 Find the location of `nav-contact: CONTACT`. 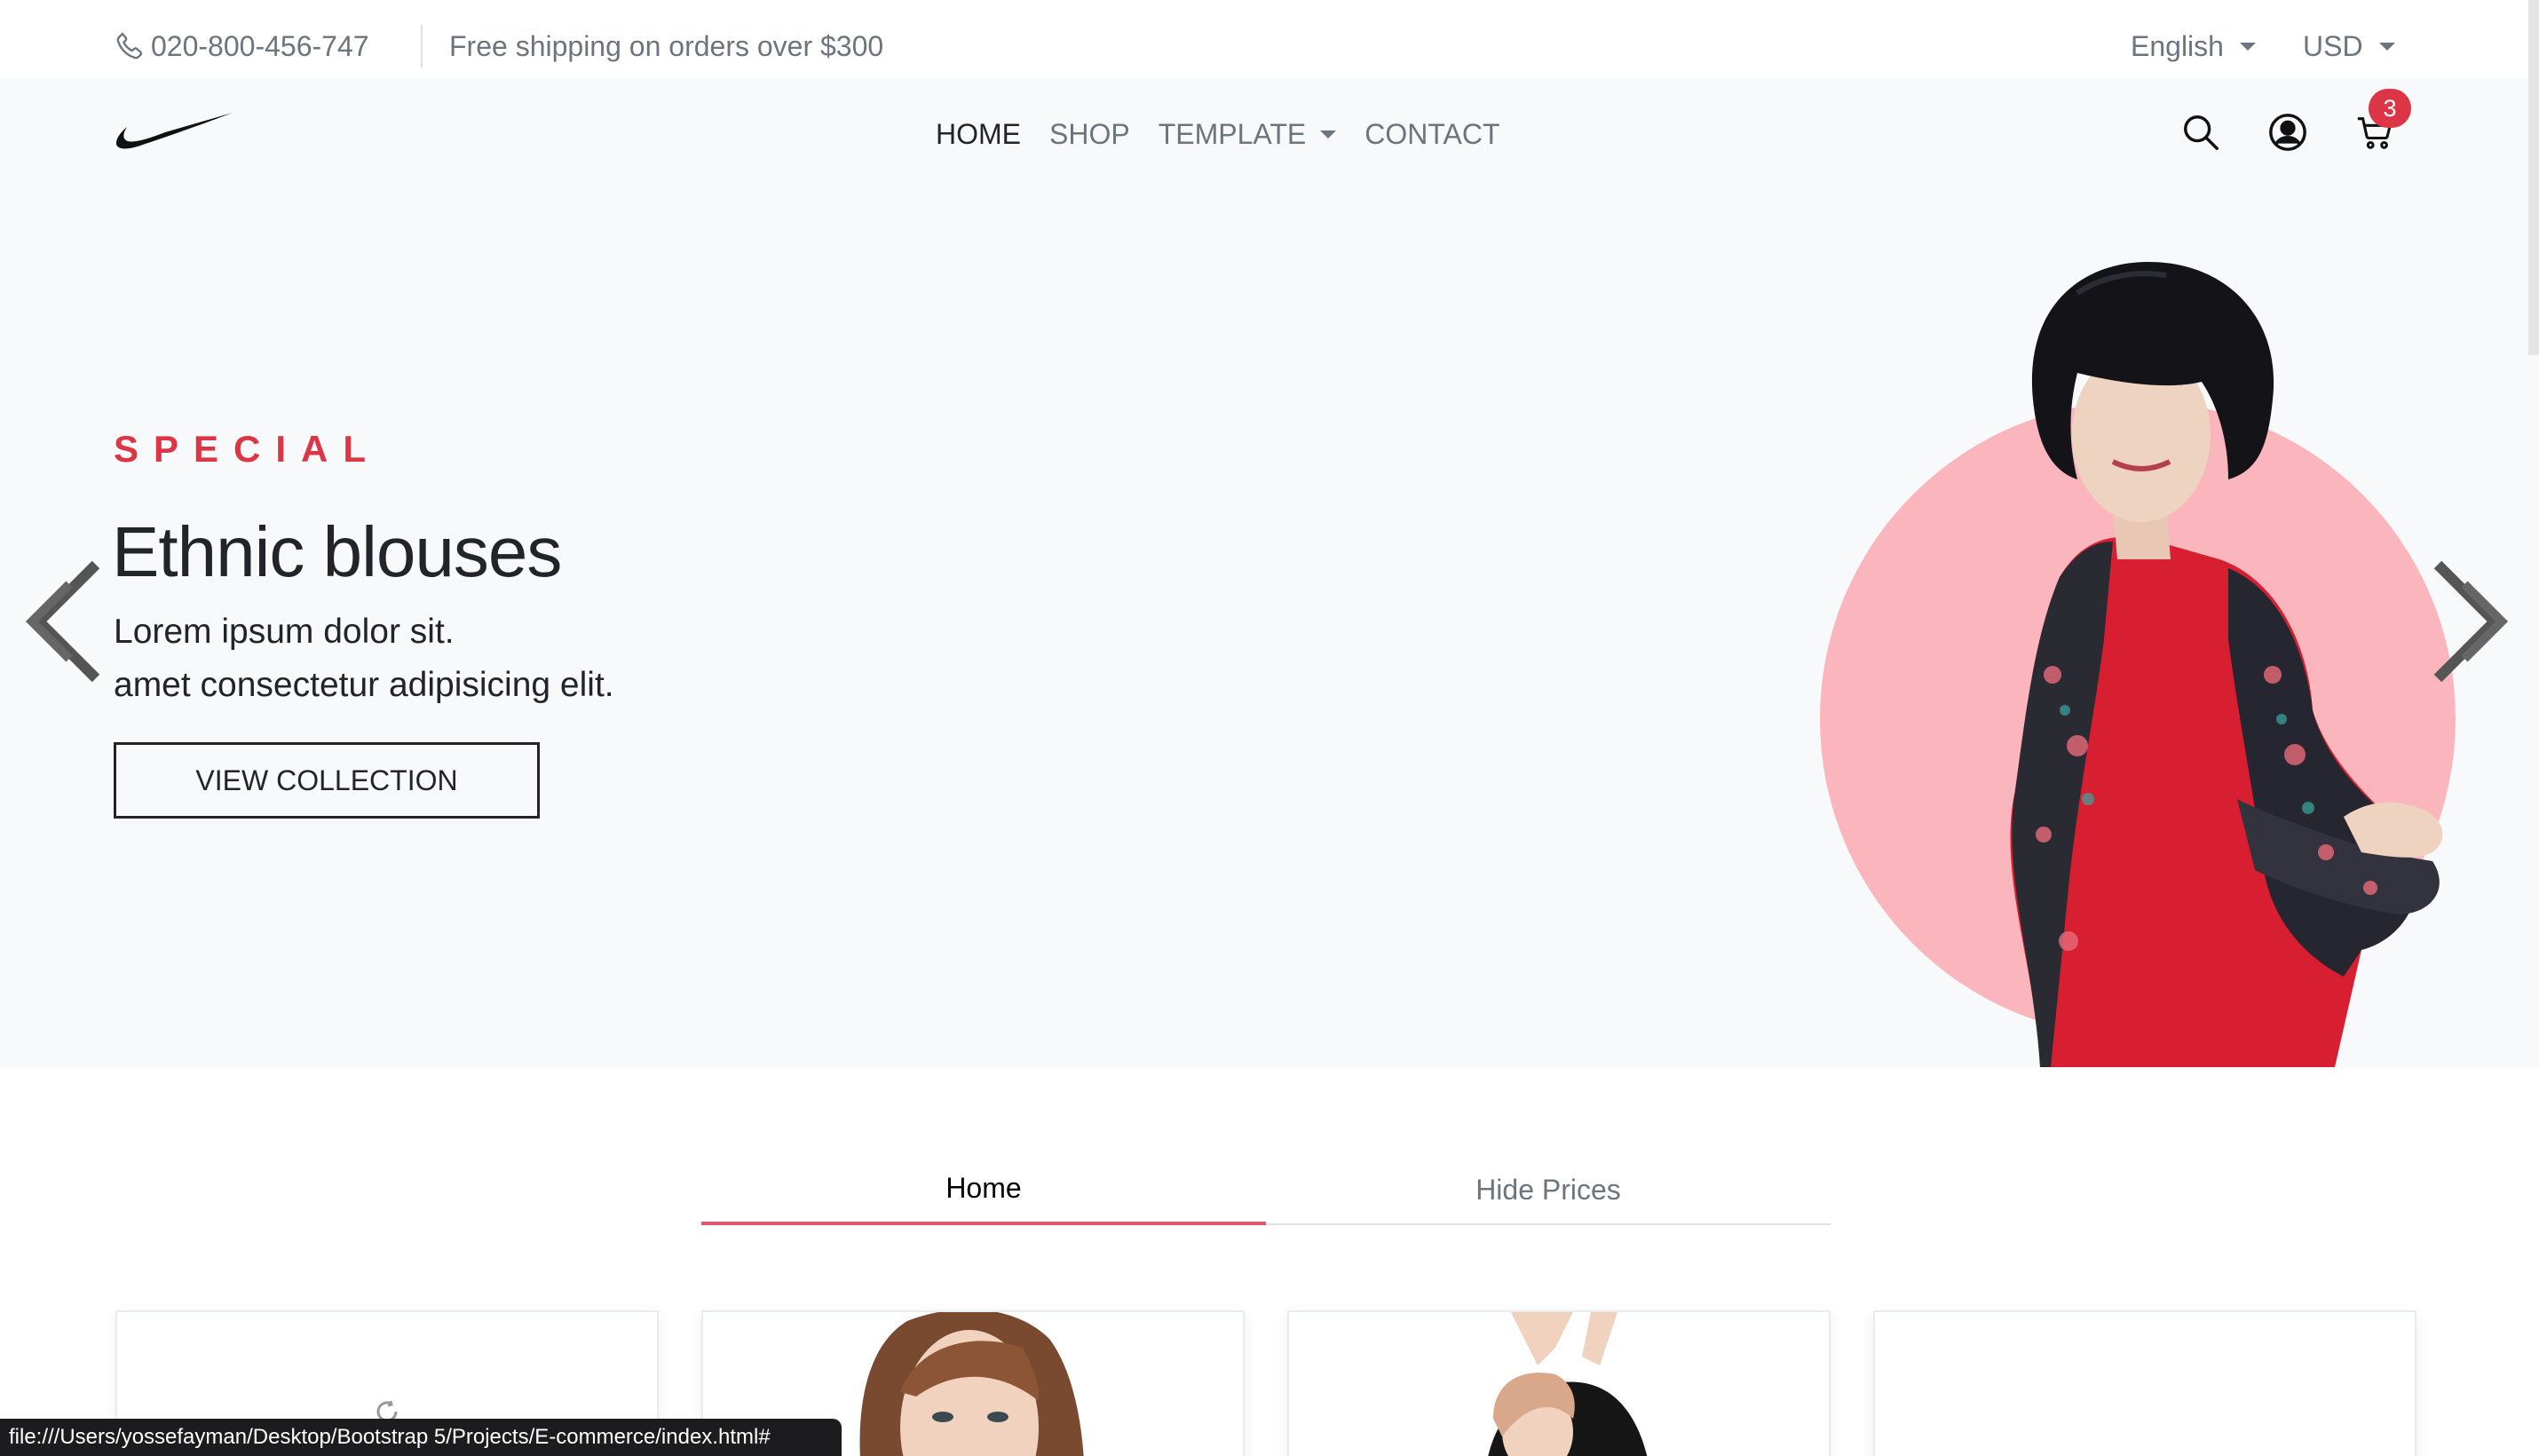

nav-contact: CONTACT is located at coordinates (1431, 134).